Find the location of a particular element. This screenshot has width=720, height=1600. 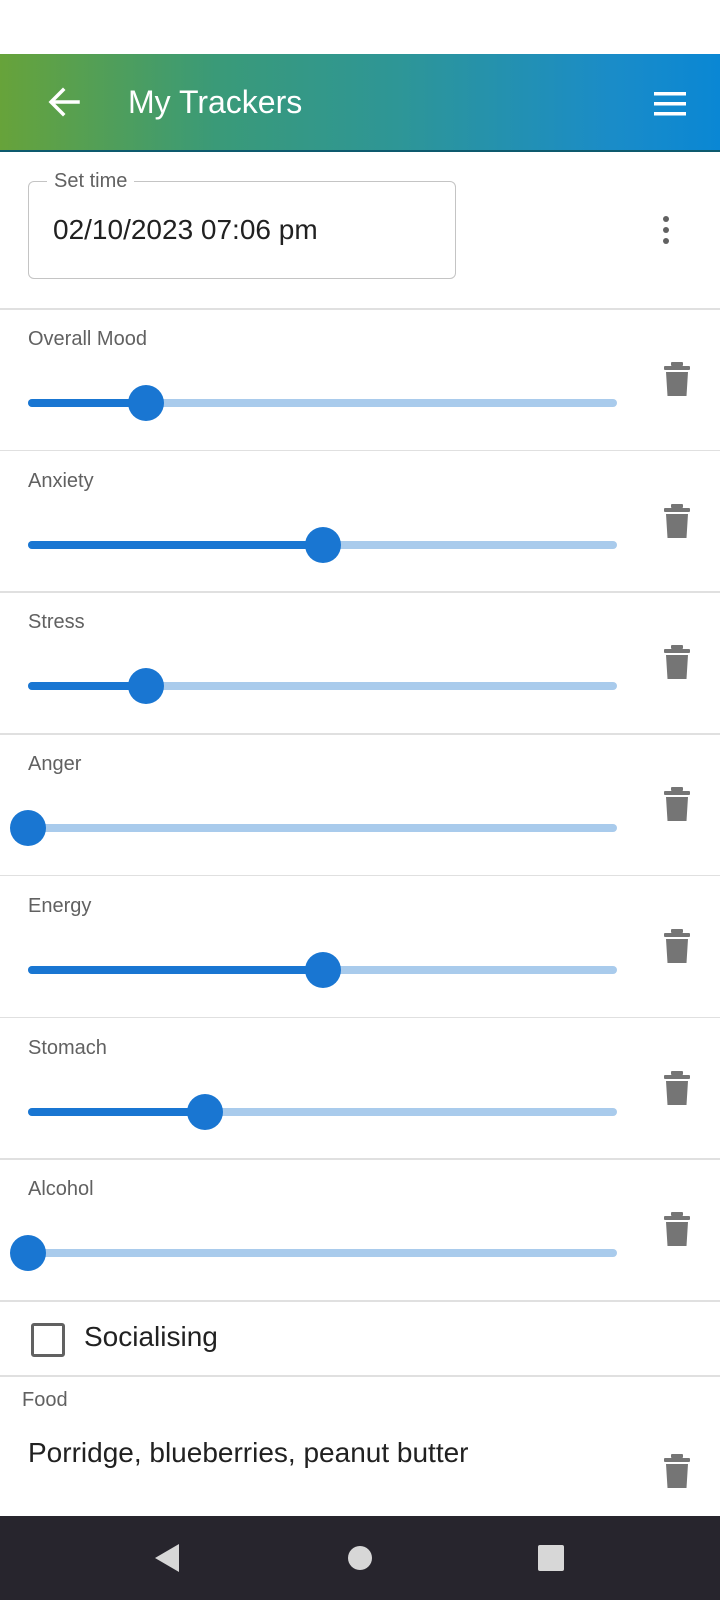

tracker-row-energy: Energy is located at coordinates (360, 947).